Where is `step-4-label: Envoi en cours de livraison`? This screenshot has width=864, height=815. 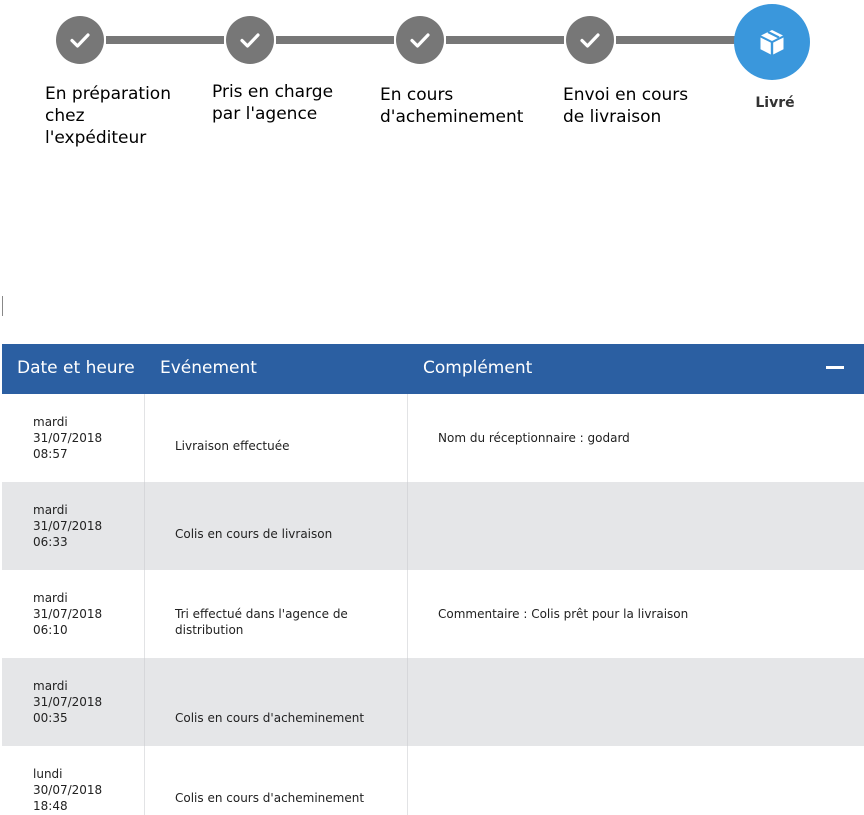
step-4-label: Envoi en cours de livraison is located at coordinates (626, 106).